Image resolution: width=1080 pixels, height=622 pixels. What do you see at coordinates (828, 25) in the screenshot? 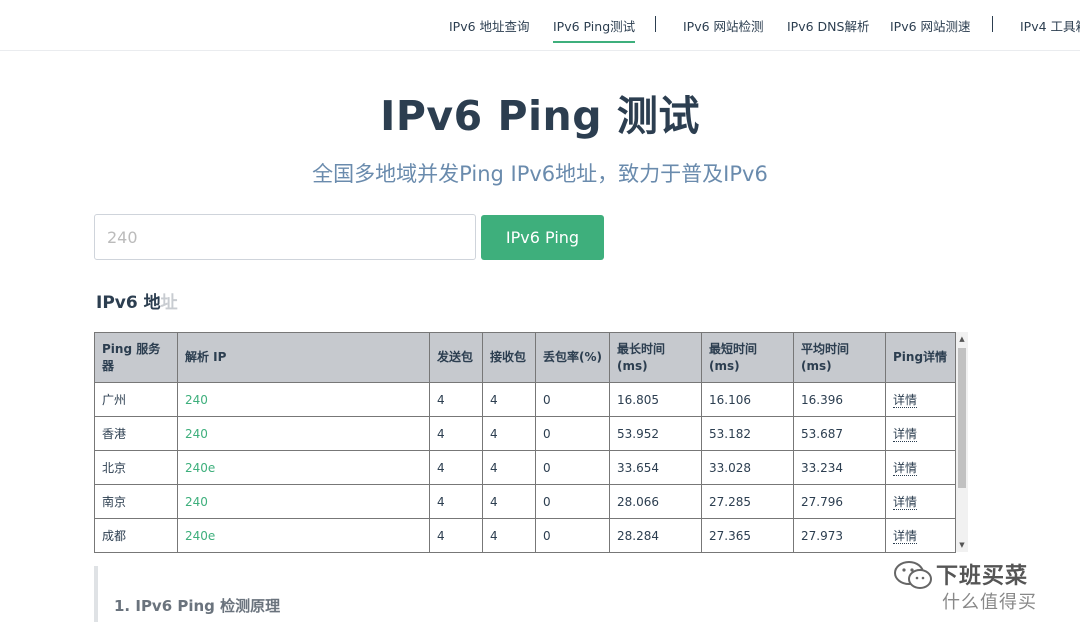
I see `nav-ipv6-dns-resolve: IPv6 DNS解析` at bounding box center [828, 25].